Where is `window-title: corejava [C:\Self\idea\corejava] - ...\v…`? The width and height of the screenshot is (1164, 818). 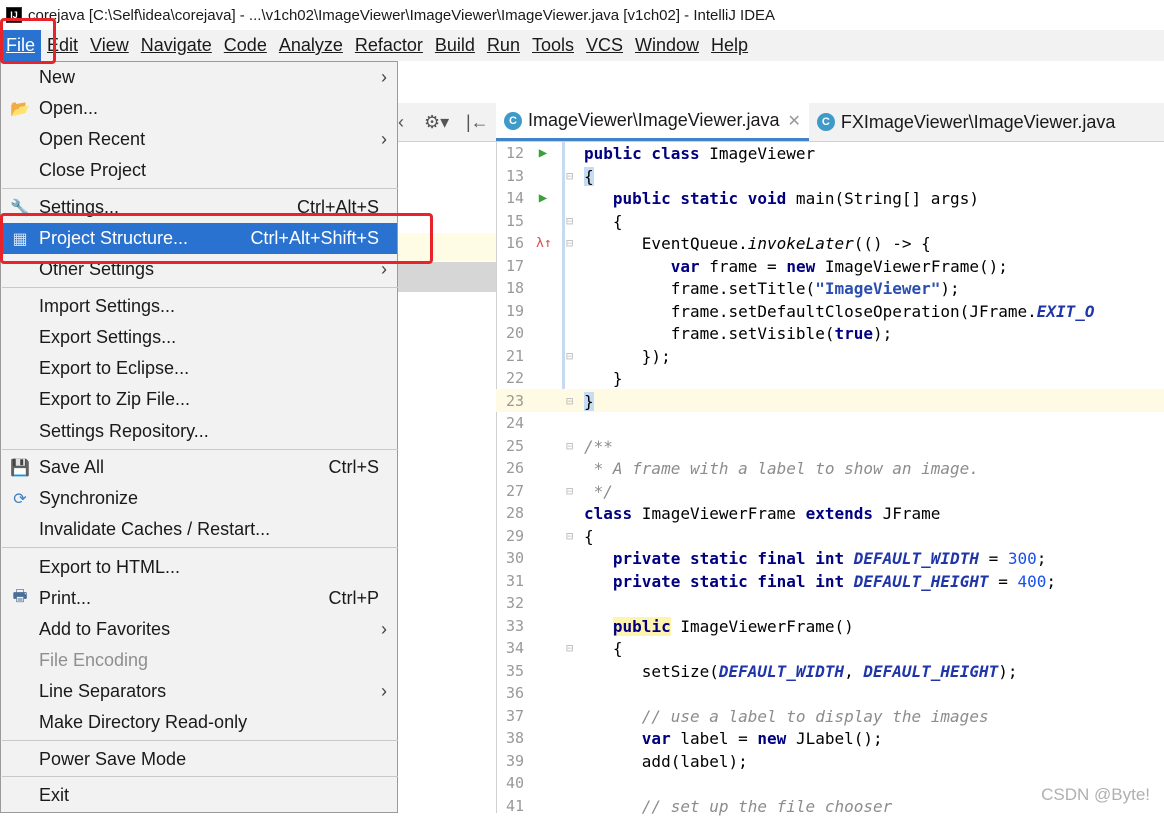
window-title: corejava [C:\Self\idea\corejava] - ...\v… is located at coordinates (402, 15).